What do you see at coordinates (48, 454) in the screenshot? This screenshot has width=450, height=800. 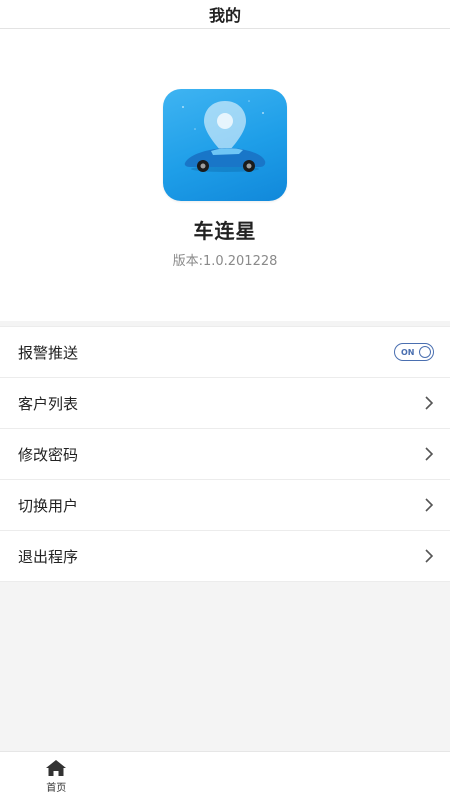 I see `menu-item-label: 修改密码` at bounding box center [48, 454].